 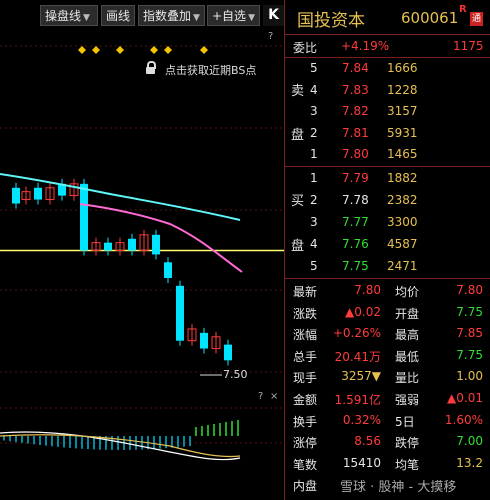 I want to click on market-line-label: 操盘线, so click(x=63, y=16).